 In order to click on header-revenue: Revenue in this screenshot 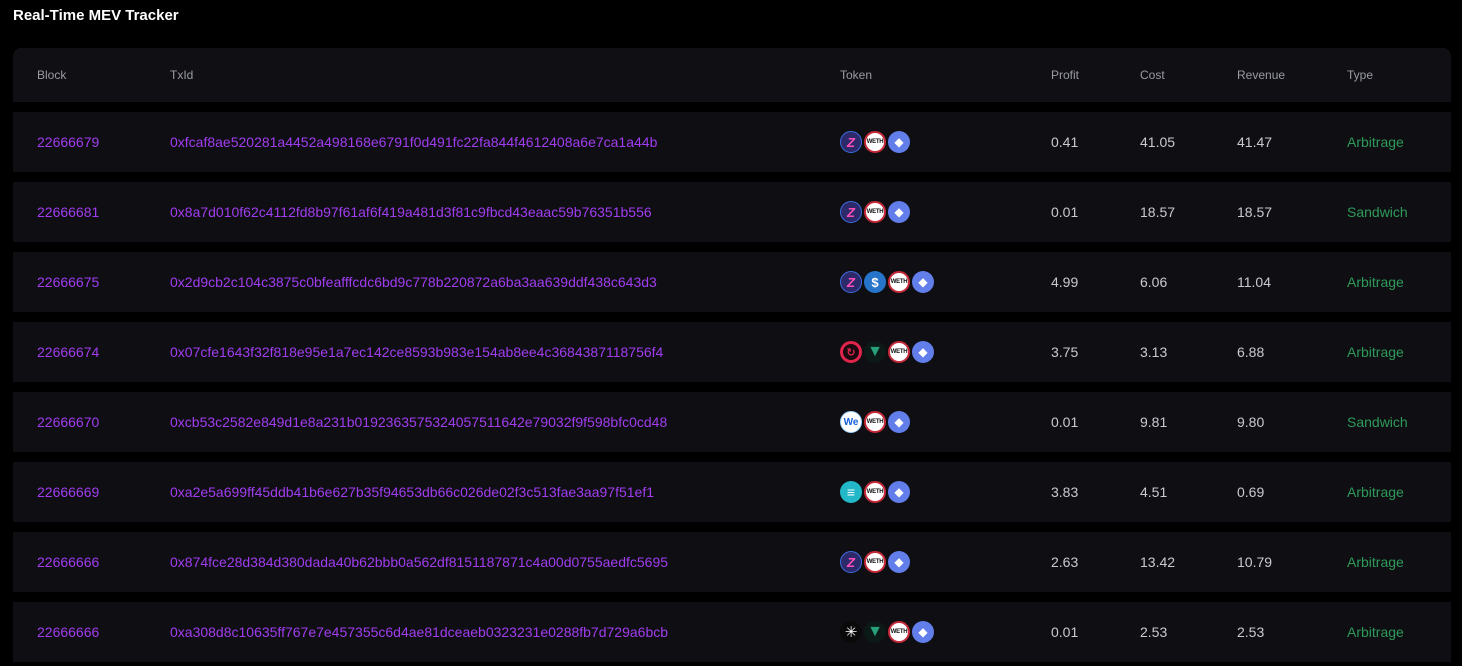, I will do `click(1261, 75)`.